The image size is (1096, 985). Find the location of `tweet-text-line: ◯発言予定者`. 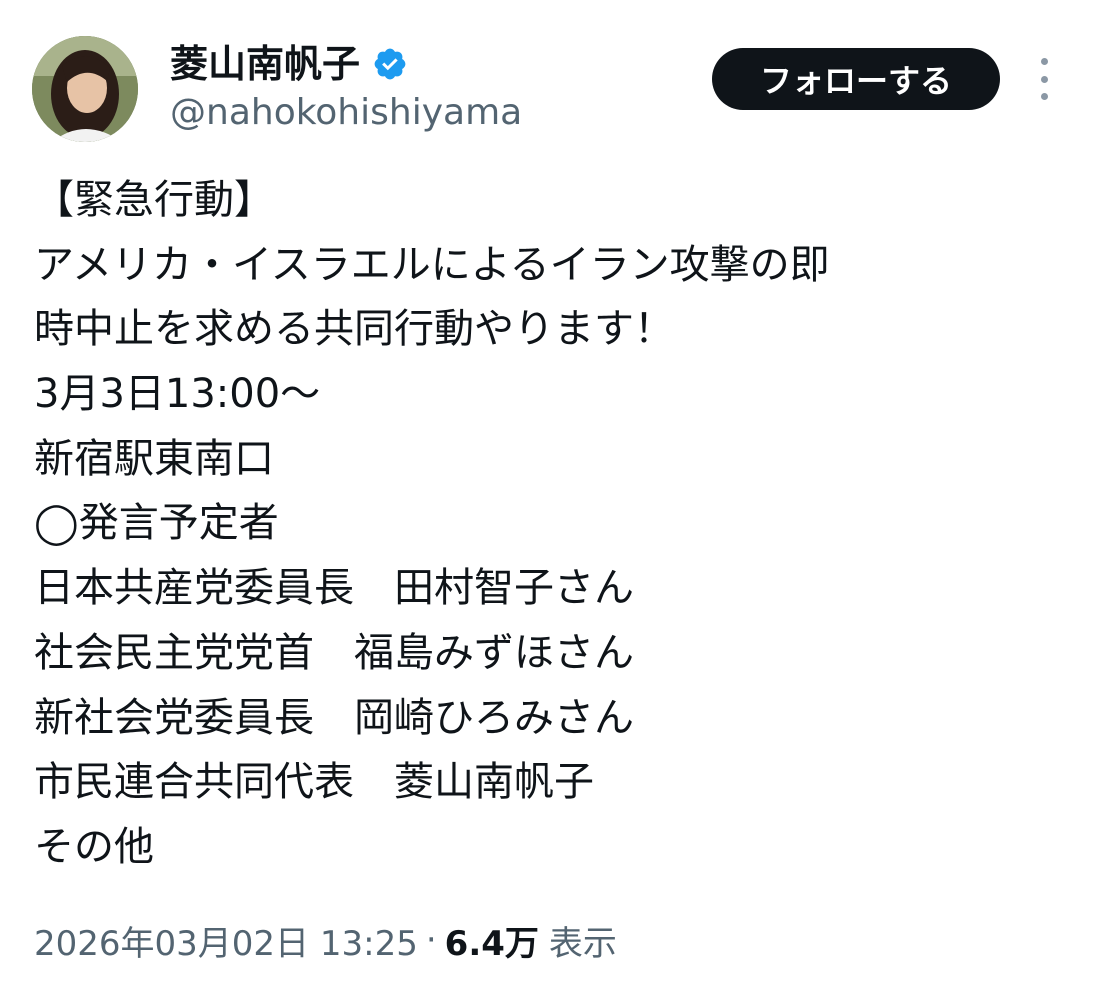

tweet-text-line: ◯発言予定者 is located at coordinates (156, 523).